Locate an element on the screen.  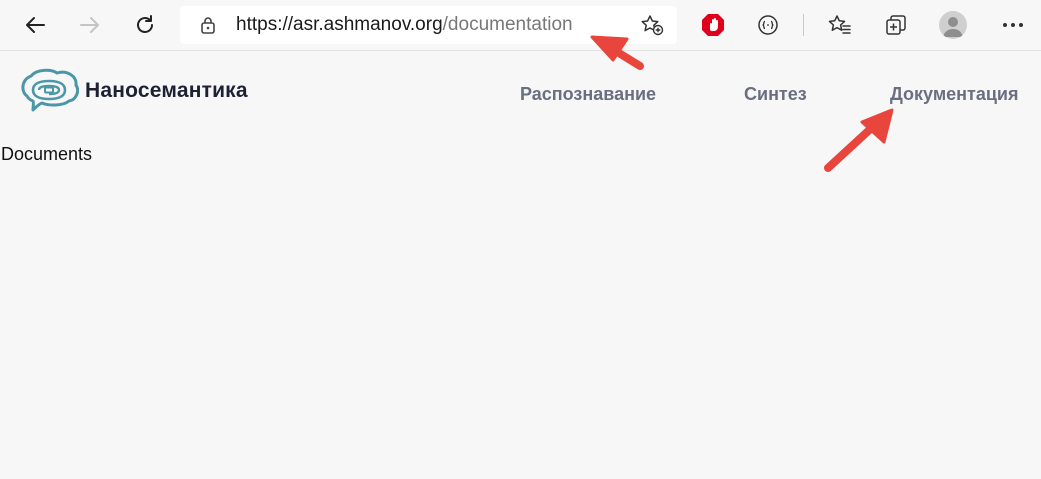
lock-icon is located at coordinates (208, 25).